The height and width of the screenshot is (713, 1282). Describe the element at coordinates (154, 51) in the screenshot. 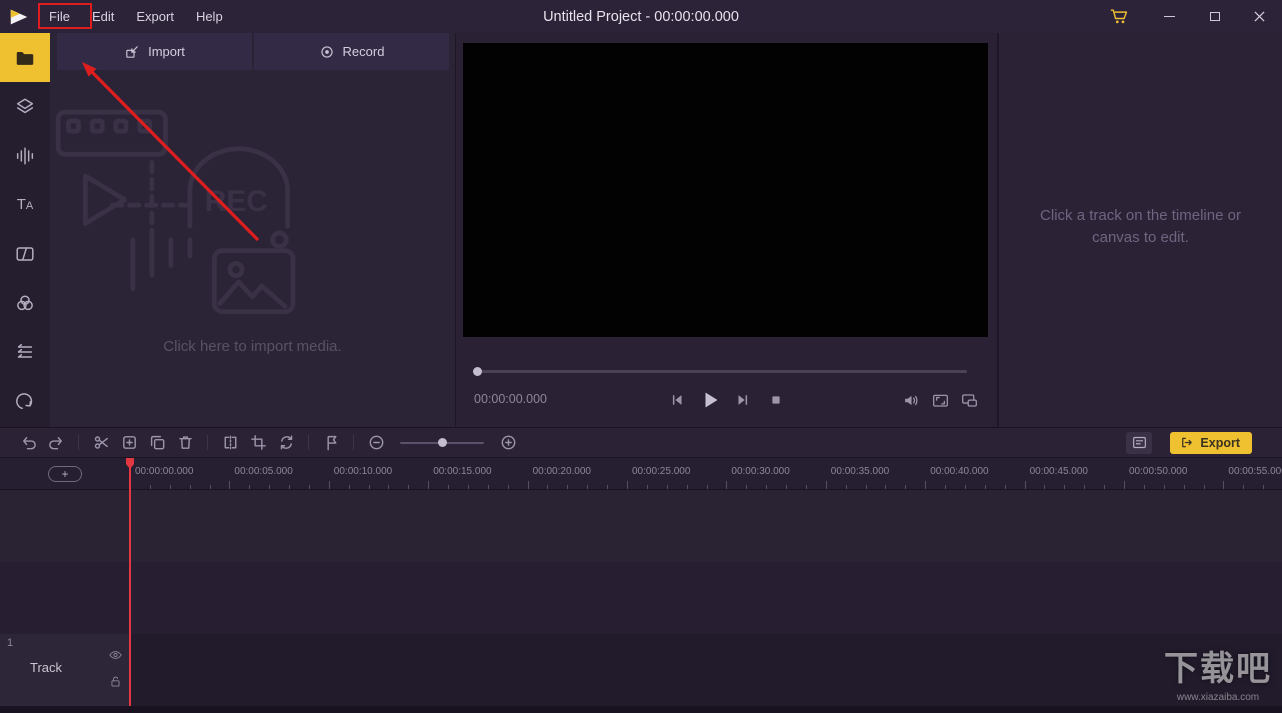

I see `tab-import: Import` at that location.